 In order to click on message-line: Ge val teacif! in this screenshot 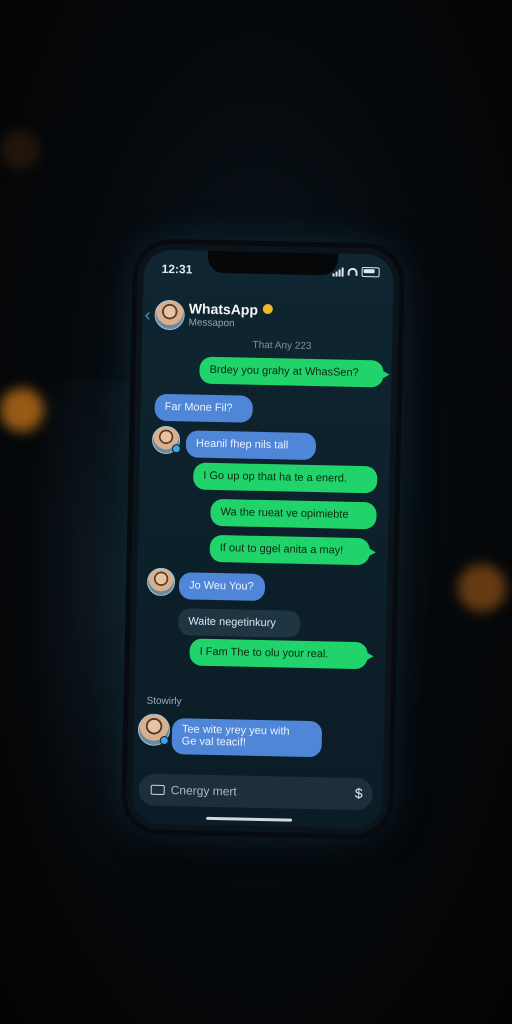, I will do `click(214, 742)`.